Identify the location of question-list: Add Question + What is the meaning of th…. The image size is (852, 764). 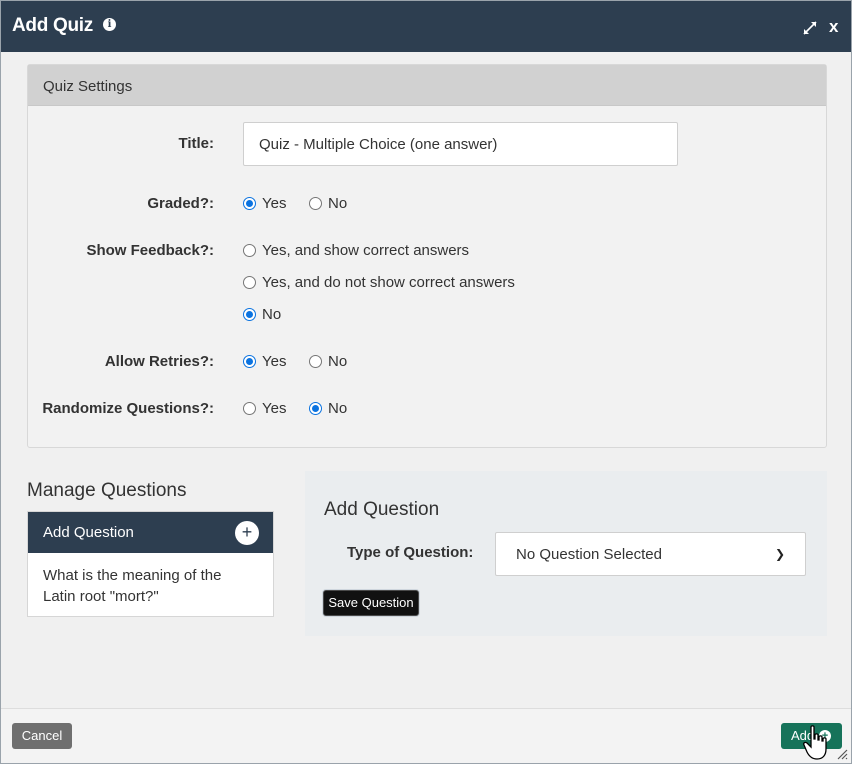
(150, 564).